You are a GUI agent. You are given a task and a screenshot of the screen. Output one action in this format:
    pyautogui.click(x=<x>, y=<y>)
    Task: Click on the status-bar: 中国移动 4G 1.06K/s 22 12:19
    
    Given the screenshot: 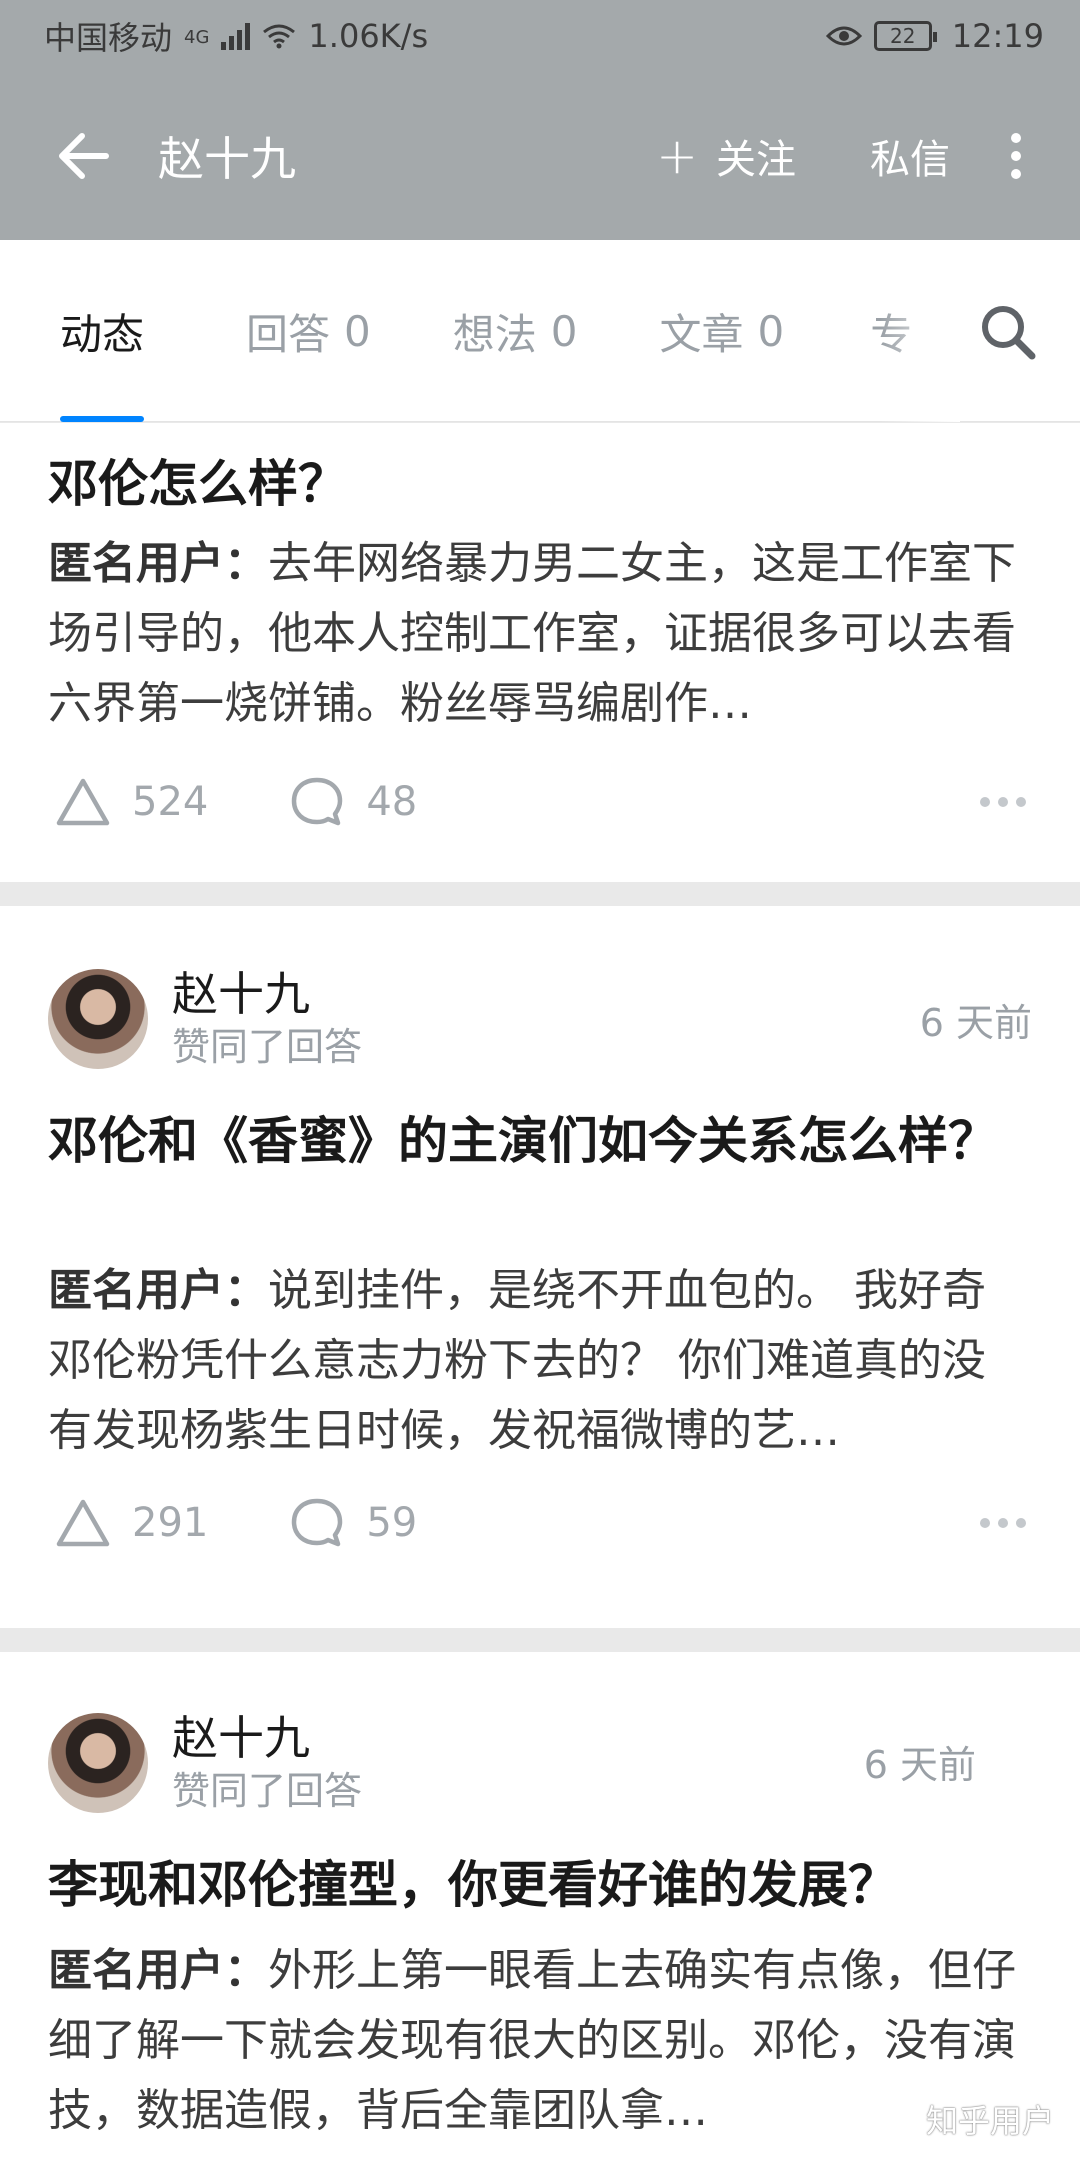 What is the action you would take?
    pyautogui.click(x=540, y=36)
    